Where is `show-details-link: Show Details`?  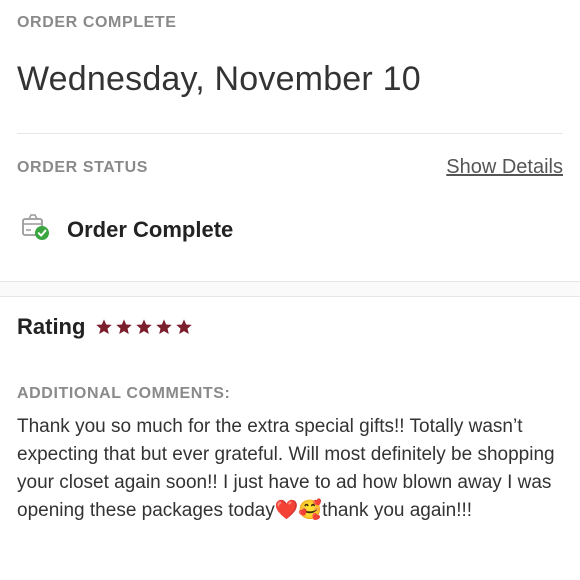
show-details-link: Show Details is located at coordinates (504, 167).